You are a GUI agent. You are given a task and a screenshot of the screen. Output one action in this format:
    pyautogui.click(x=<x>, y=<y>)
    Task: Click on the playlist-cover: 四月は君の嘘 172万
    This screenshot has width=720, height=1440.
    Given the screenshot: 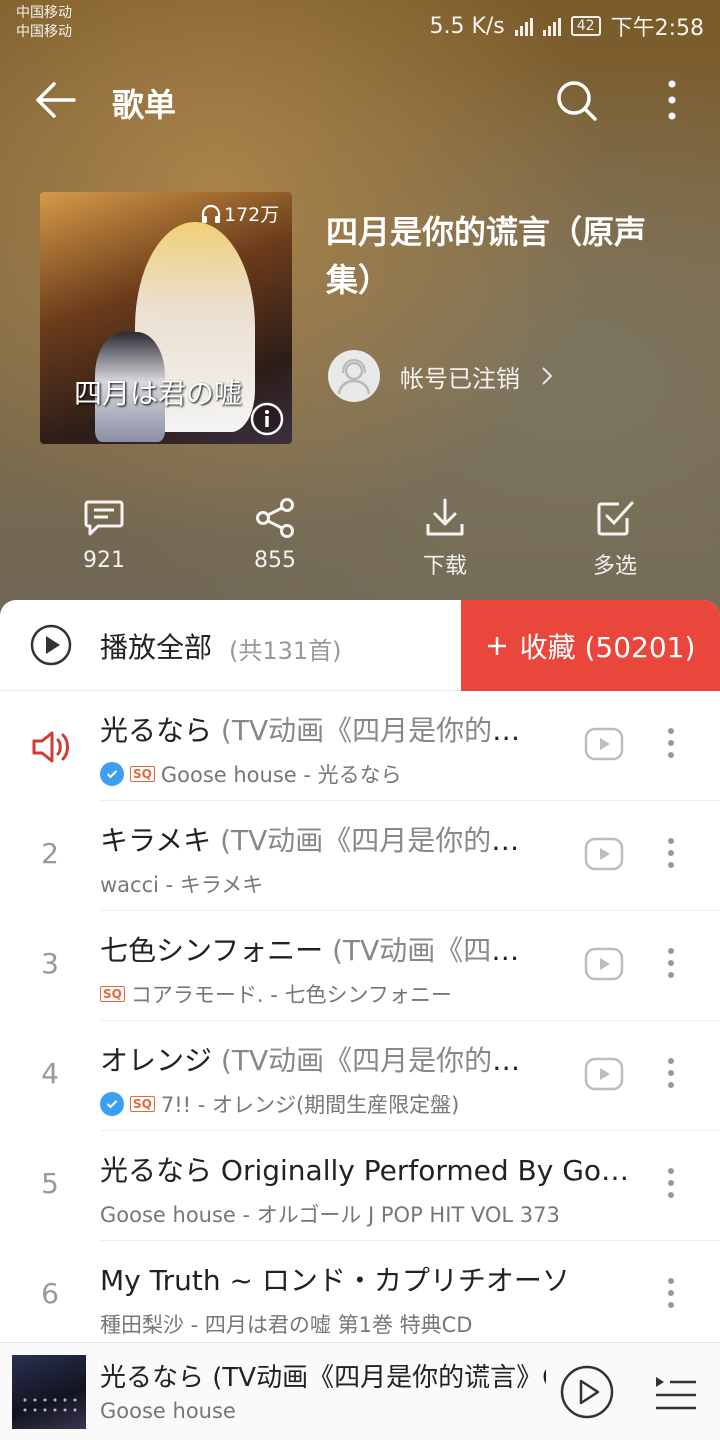 What is the action you would take?
    pyautogui.click(x=166, y=318)
    